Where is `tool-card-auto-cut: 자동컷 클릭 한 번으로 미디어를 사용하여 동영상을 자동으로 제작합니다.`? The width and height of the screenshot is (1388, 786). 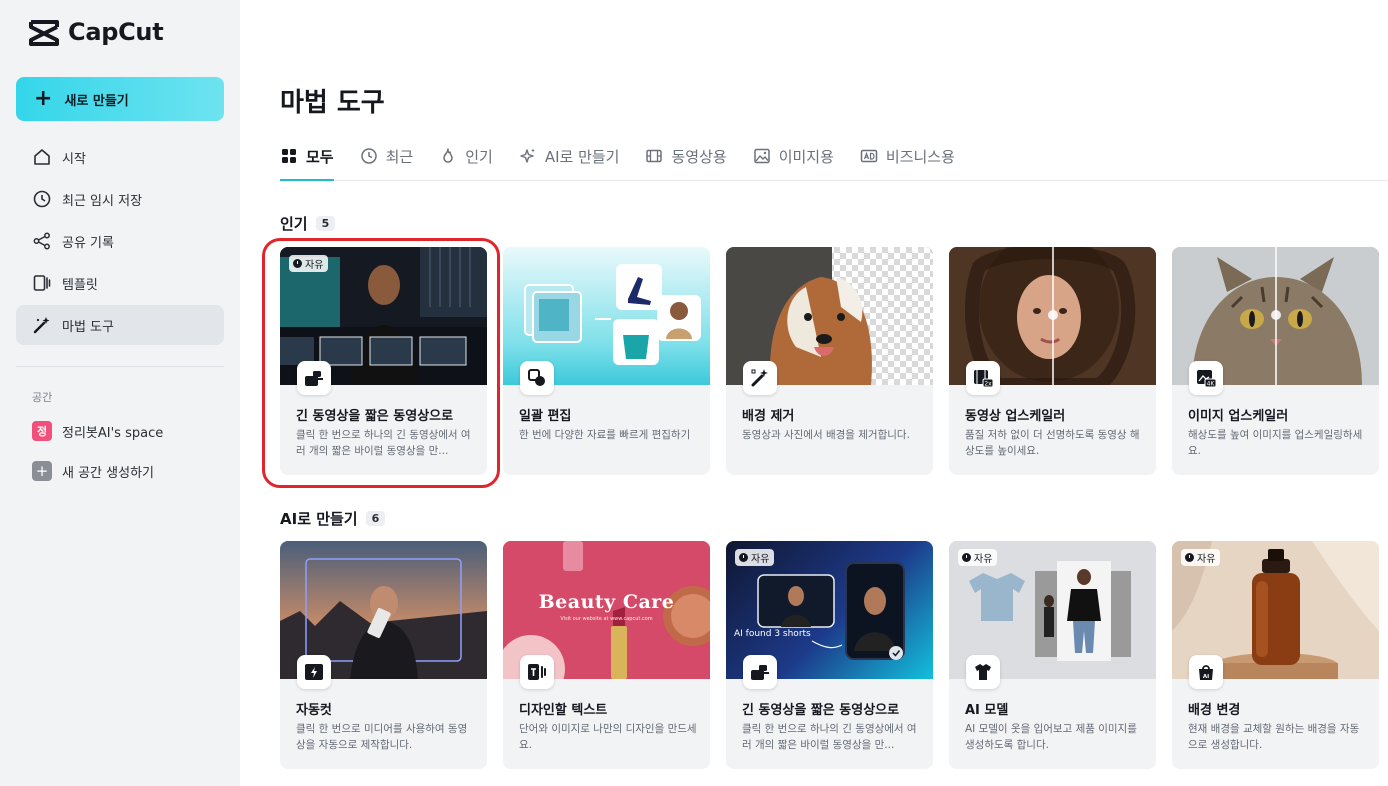
tool-card-auto-cut: 자동컷 클릭 한 번으로 미디어를 사용하여 동영상을 자동으로 제작합니다. is located at coordinates (383, 655).